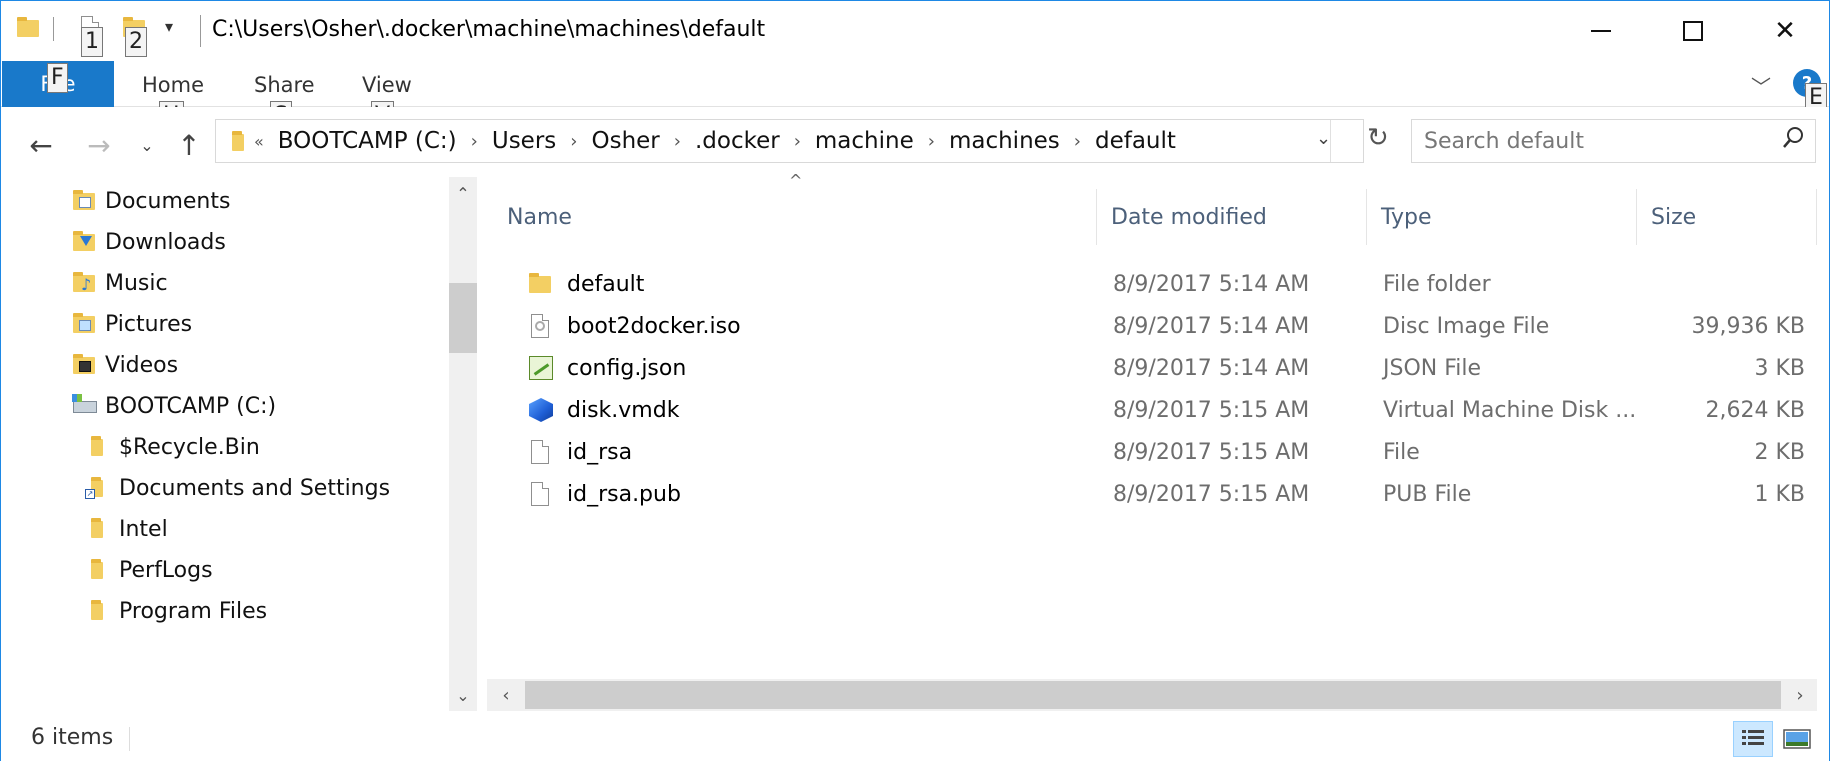 Image resolution: width=1830 pixels, height=761 pixels. What do you see at coordinates (1755, 410) in the screenshot?
I see `file-size: 2,624 KB` at bounding box center [1755, 410].